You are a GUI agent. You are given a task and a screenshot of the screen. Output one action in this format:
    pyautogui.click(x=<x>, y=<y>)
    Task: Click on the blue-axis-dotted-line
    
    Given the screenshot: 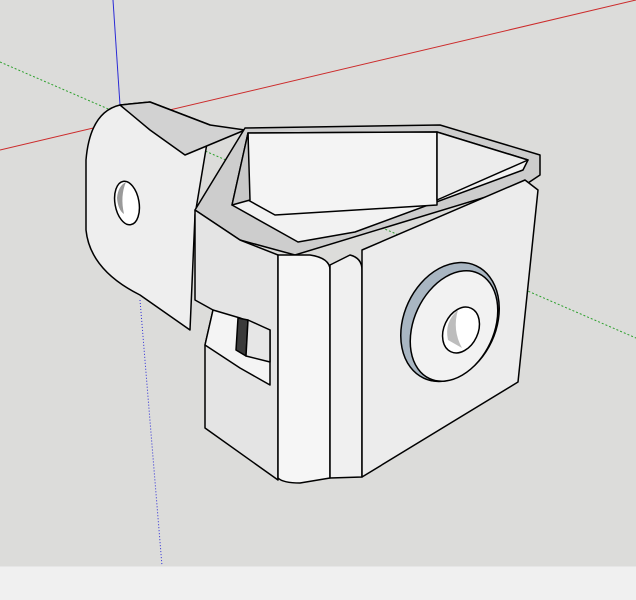 What is the action you would take?
    pyautogui.click(x=151, y=432)
    